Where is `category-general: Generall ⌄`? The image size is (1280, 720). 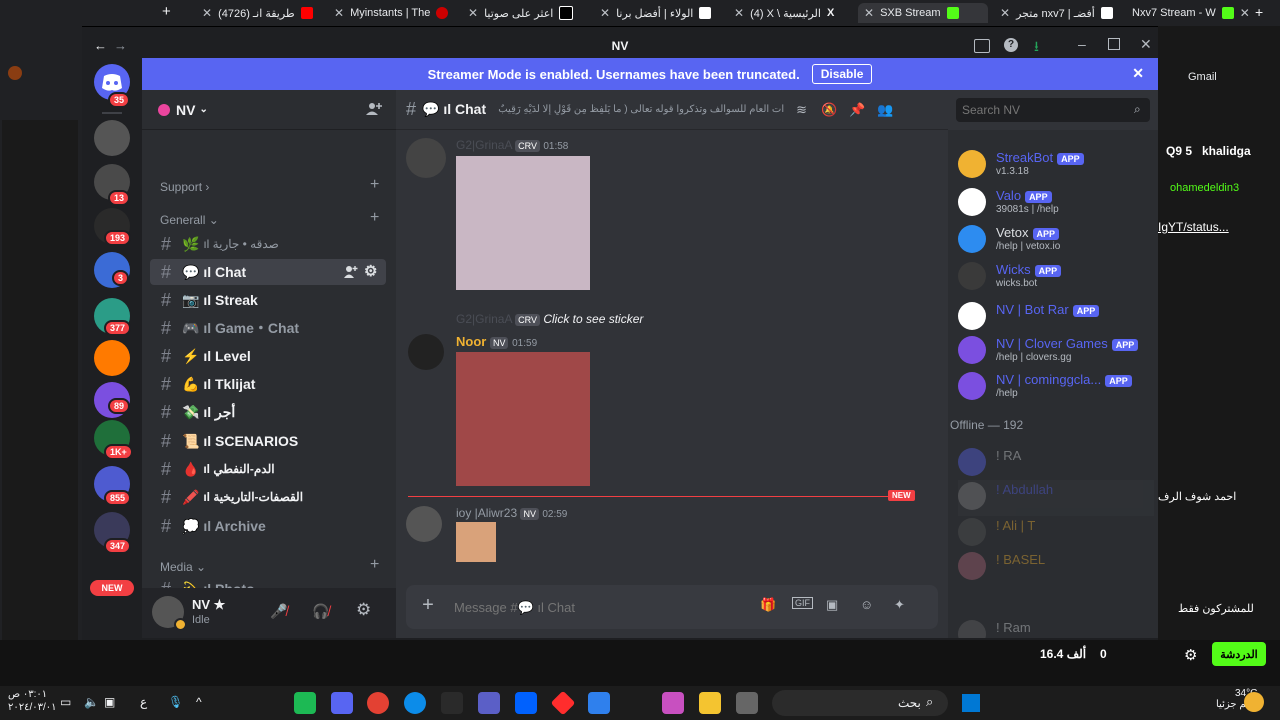 category-general: Generall ⌄ is located at coordinates (189, 220).